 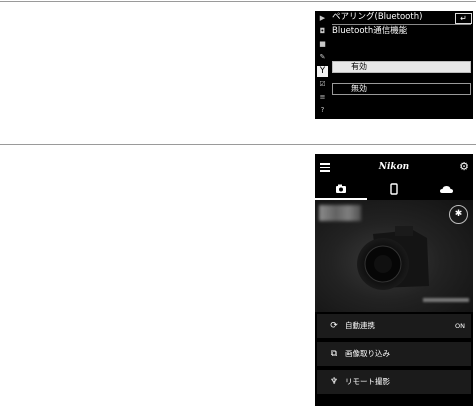 I want to click on import-icon: ⧉, so click(x=334, y=354).